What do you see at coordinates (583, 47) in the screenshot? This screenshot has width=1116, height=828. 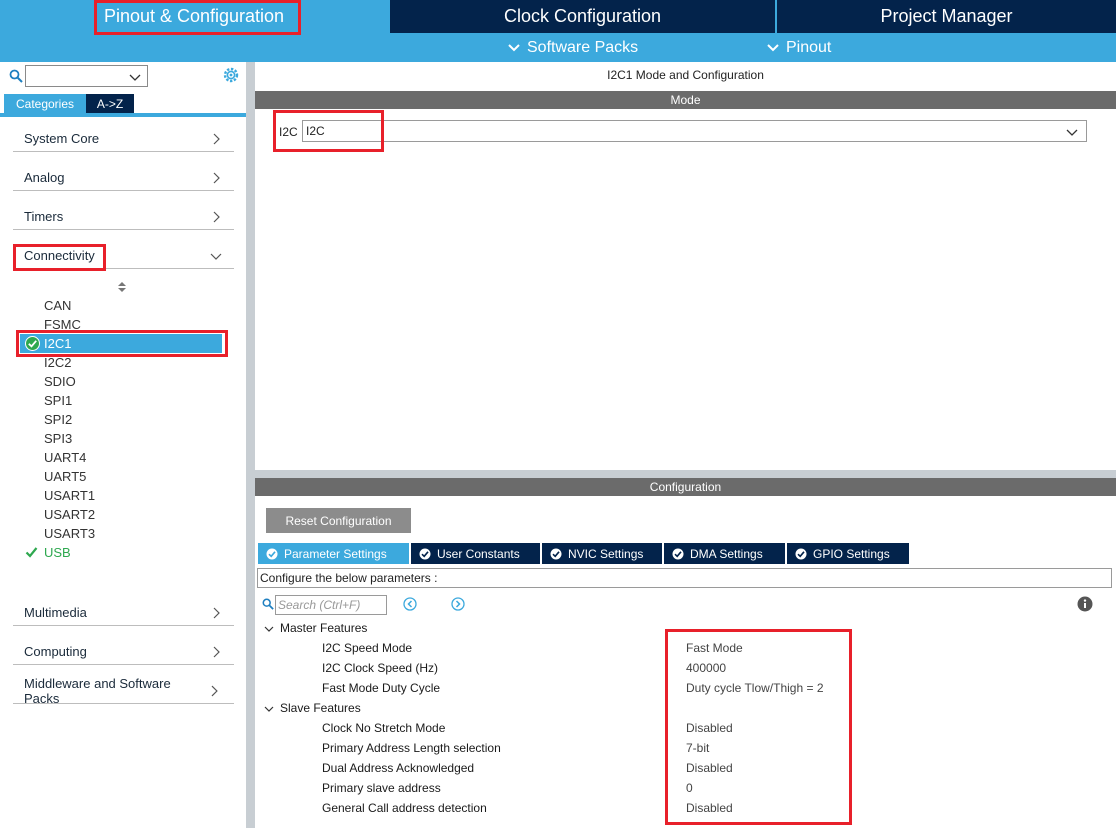 I see `menu-software-packs-label: Software Packs` at bounding box center [583, 47].